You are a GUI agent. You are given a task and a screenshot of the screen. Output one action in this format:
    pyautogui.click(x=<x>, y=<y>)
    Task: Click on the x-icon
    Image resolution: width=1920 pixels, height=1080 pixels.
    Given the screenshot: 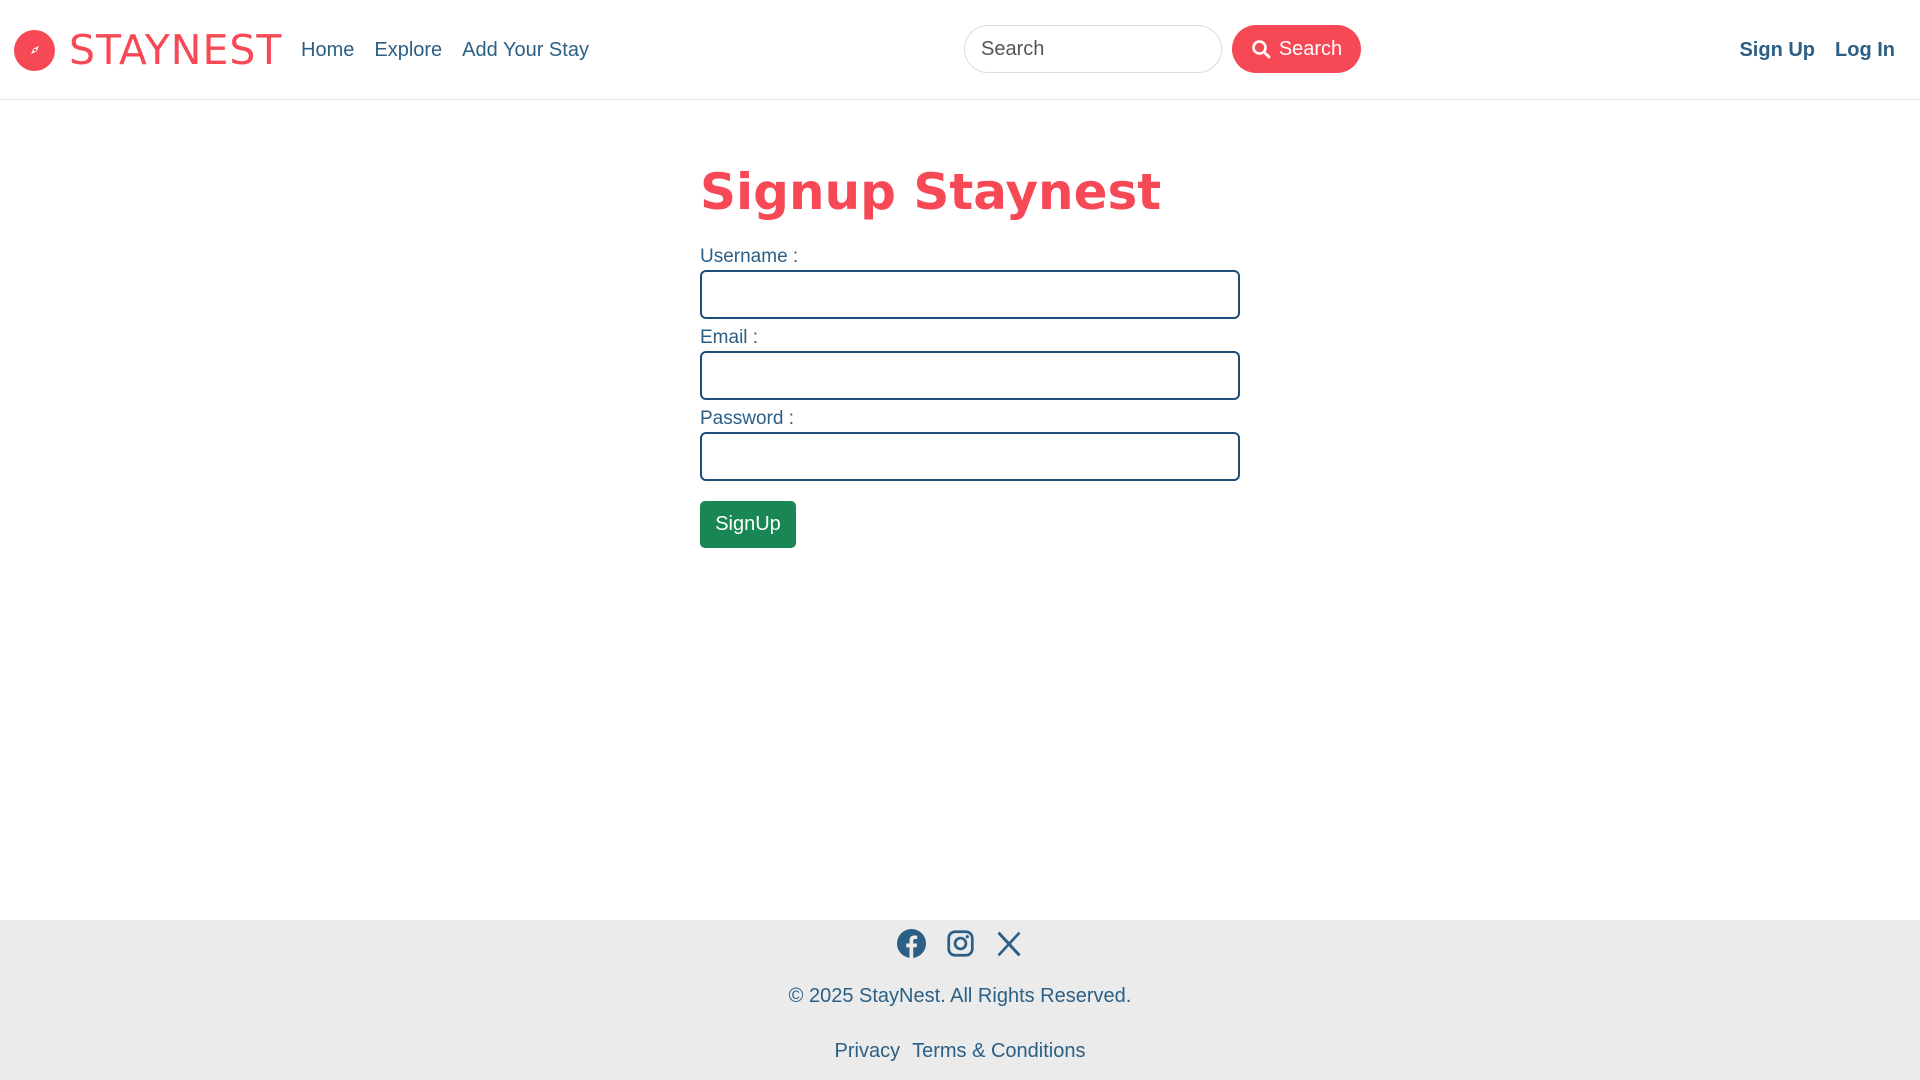 What is the action you would take?
    pyautogui.click(x=1009, y=943)
    